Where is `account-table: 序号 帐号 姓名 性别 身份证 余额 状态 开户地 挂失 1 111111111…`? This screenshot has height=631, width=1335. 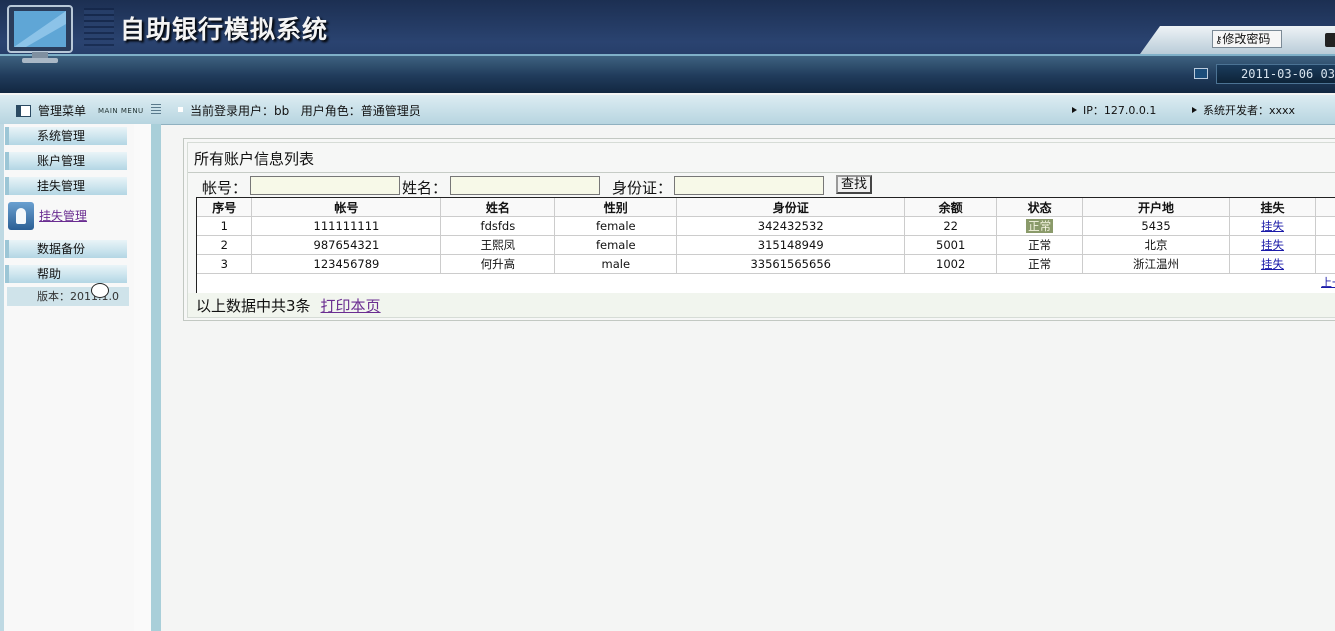 account-table: 序号 帐号 姓名 性别 身份证 余额 状态 开户地 挂失 1 111111111… is located at coordinates (765, 245).